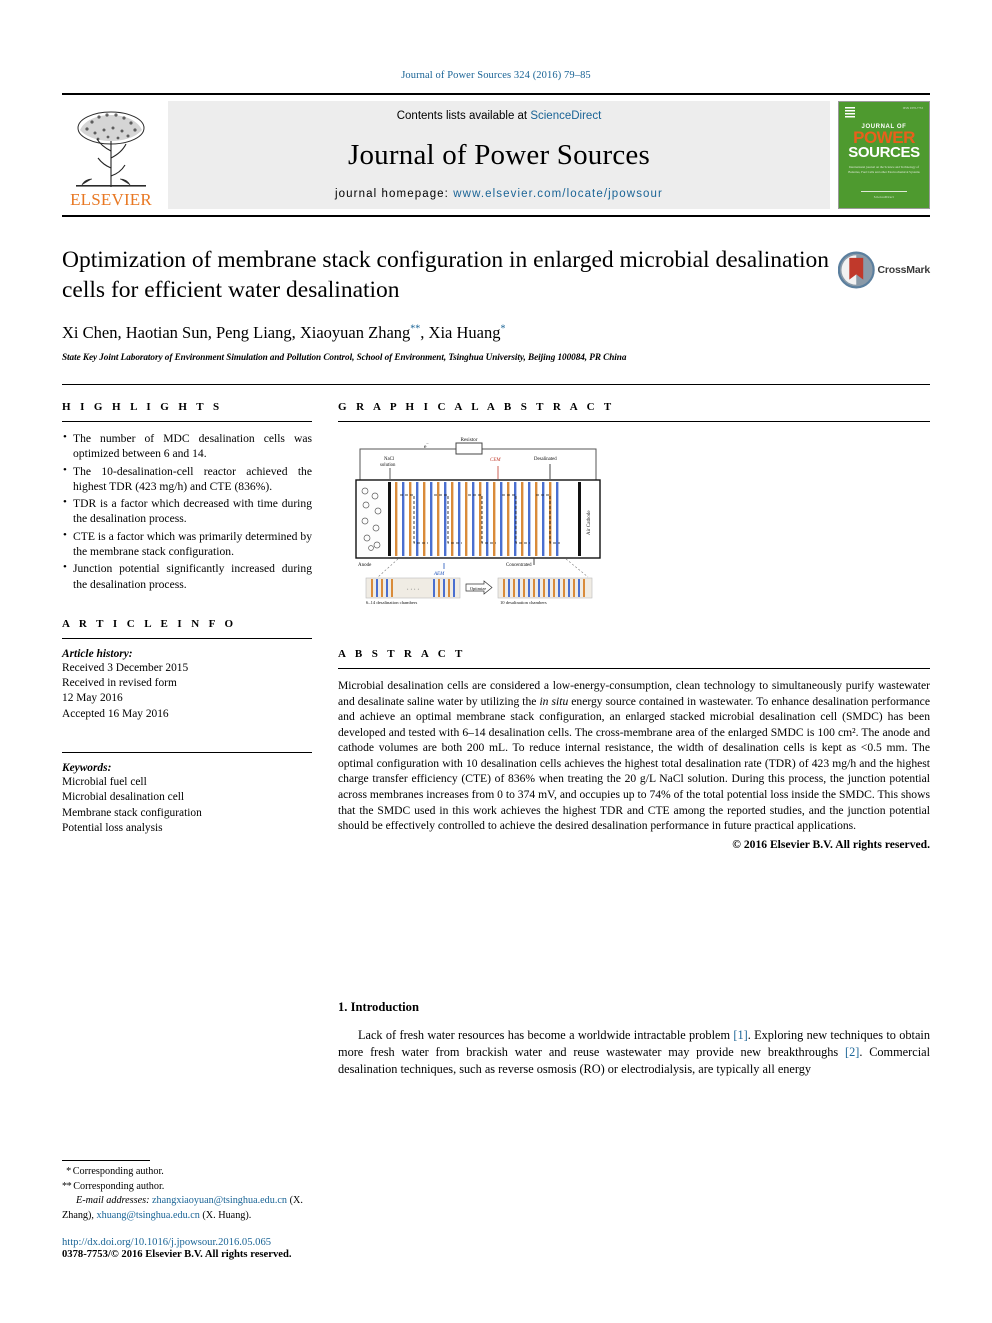  I want to click on keywords-title: Keywords:, so click(87, 768).